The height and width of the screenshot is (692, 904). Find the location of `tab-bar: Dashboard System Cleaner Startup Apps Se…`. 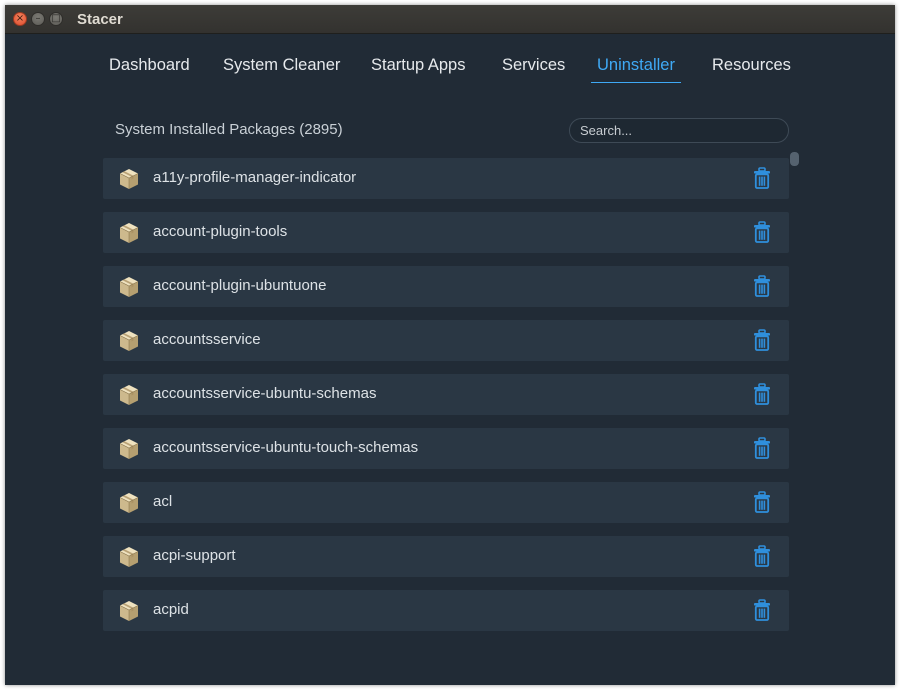

tab-bar: Dashboard System Cleaner Startup Apps Se… is located at coordinates (450, 73).